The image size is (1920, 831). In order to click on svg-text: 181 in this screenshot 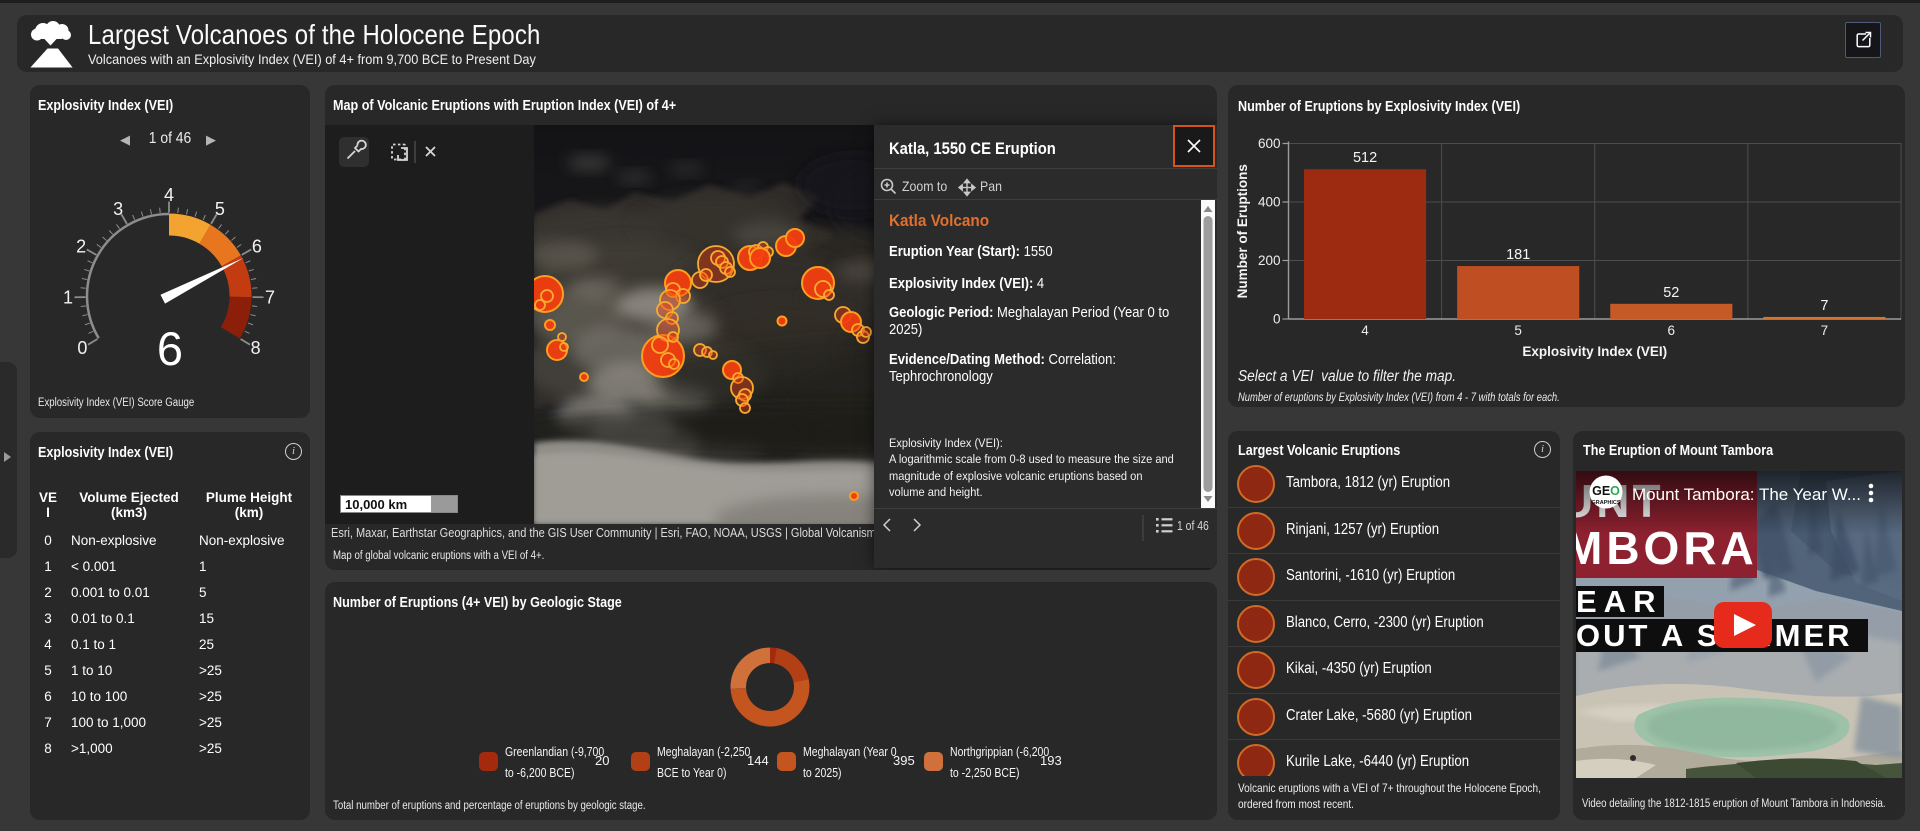, I will do `click(1518, 255)`.